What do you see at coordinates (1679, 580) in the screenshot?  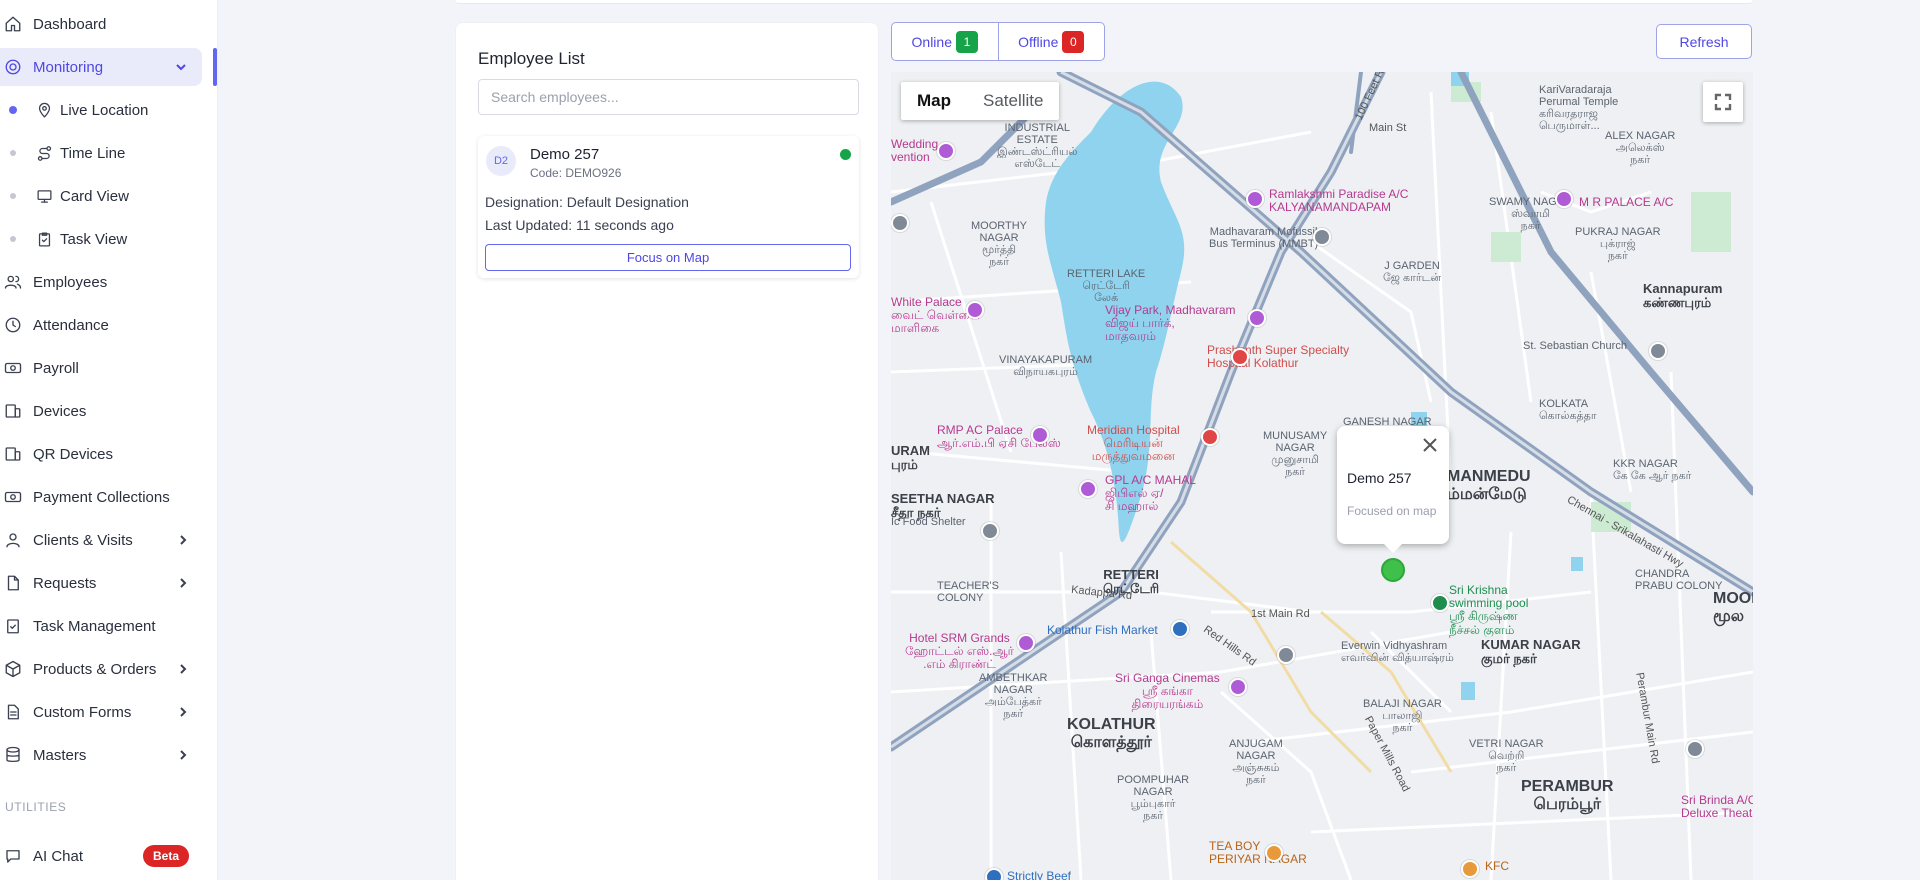 I see `map-label: CHANDRA PRABU COLONY` at bounding box center [1679, 580].